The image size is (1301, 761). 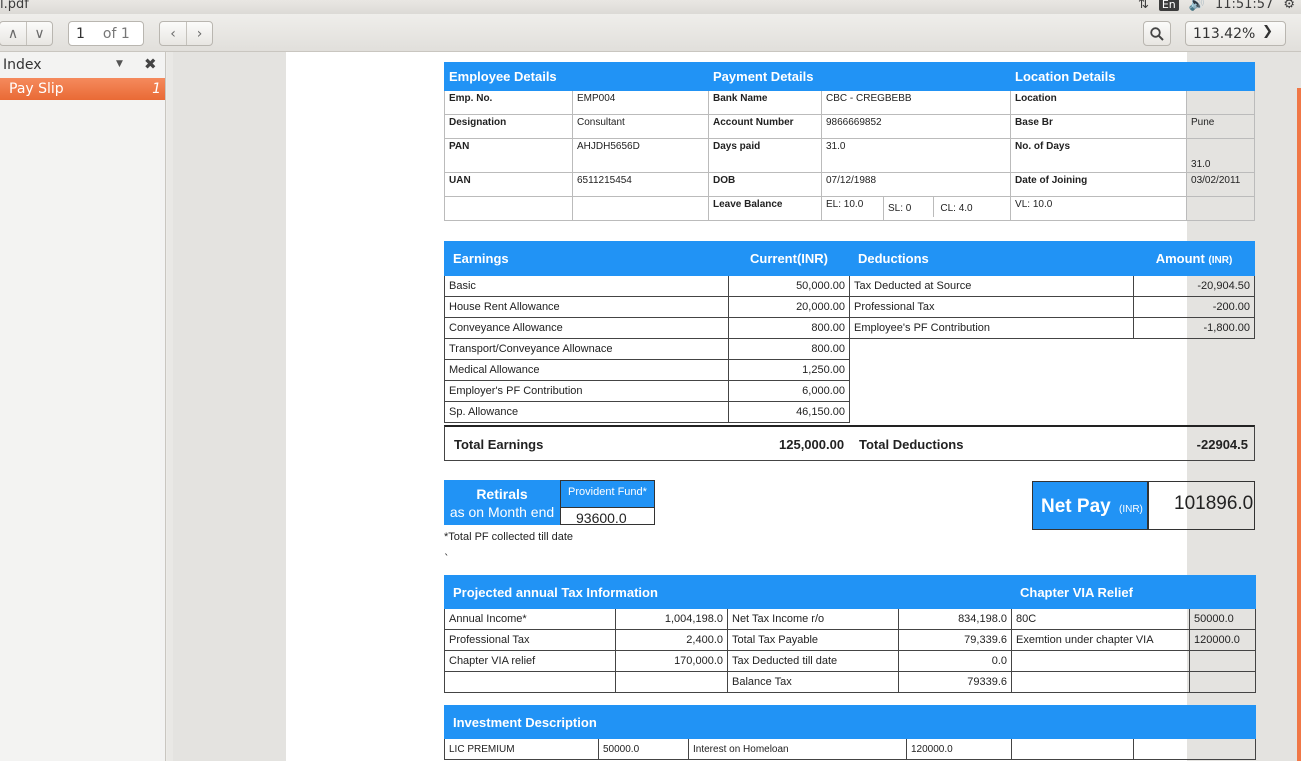 What do you see at coordinates (36, 89) in the screenshot?
I see `sidebar-item-label: Pay Slip` at bounding box center [36, 89].